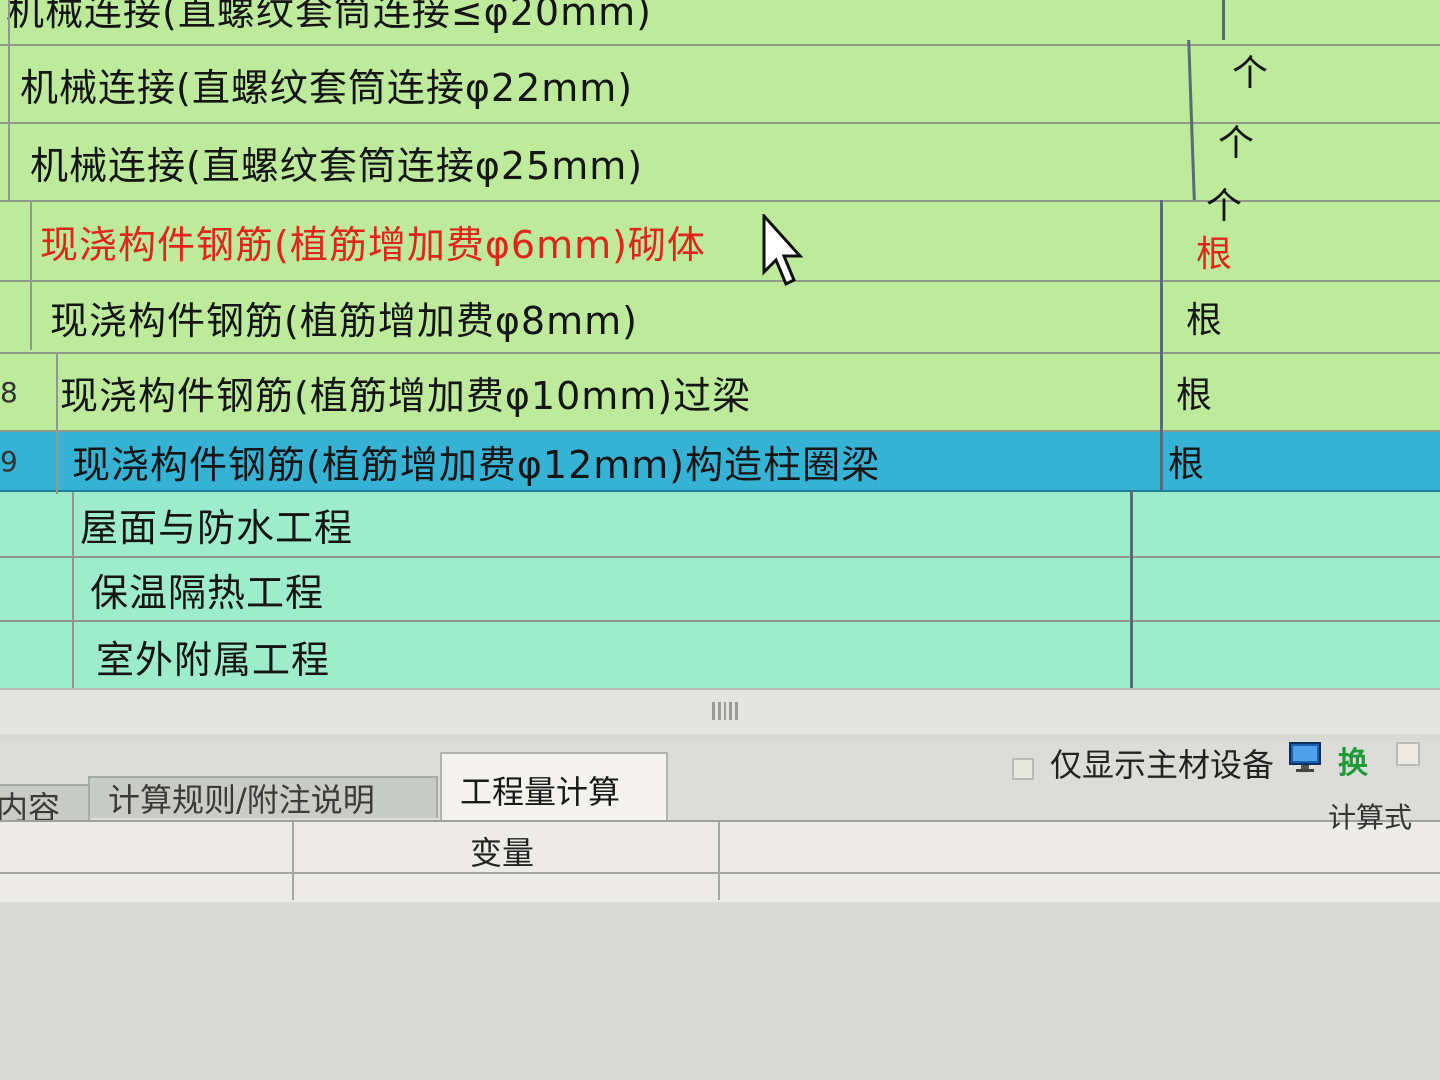  I want to click on variable-table-header, so click(720, 847).